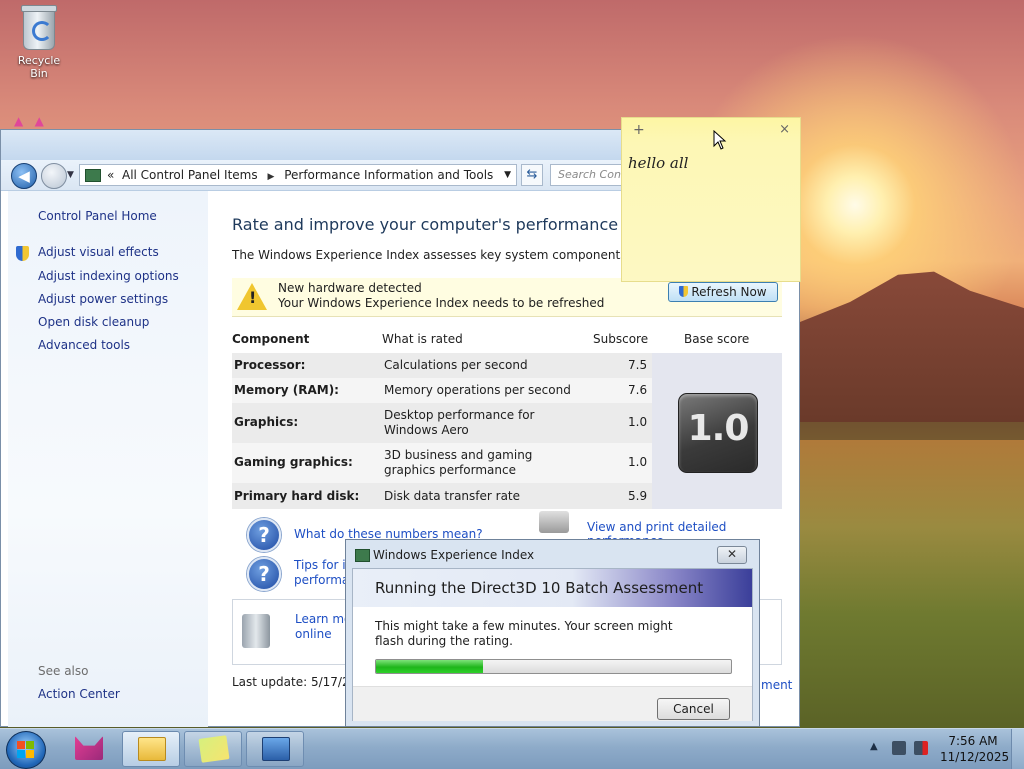 This screenshot has width=1024, height=769. I want to click on taskbar-performance-tool, so click(275, 749).